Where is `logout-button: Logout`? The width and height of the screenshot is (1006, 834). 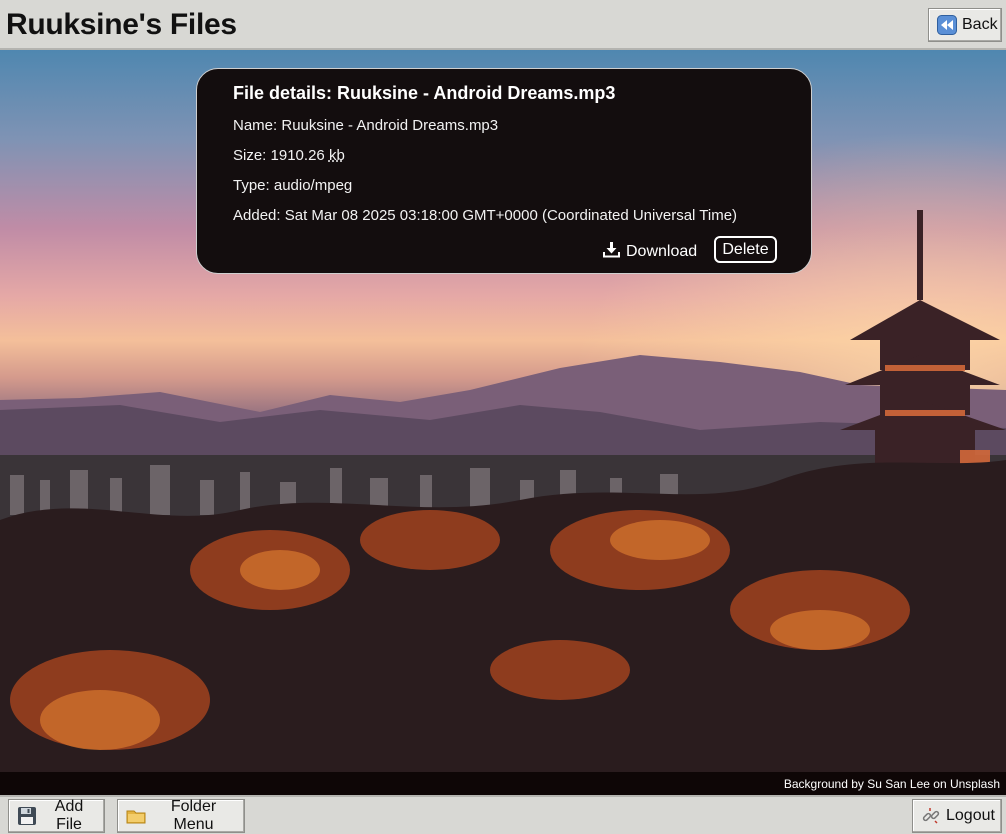
logout-button: Logout is located at coordinates (957, 816).